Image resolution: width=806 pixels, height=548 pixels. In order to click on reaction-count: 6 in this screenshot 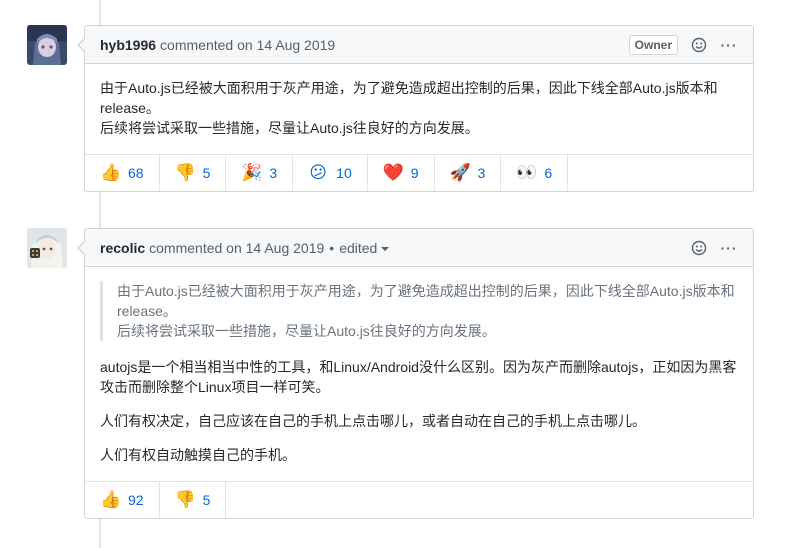, I will do `click(548, 173)`.